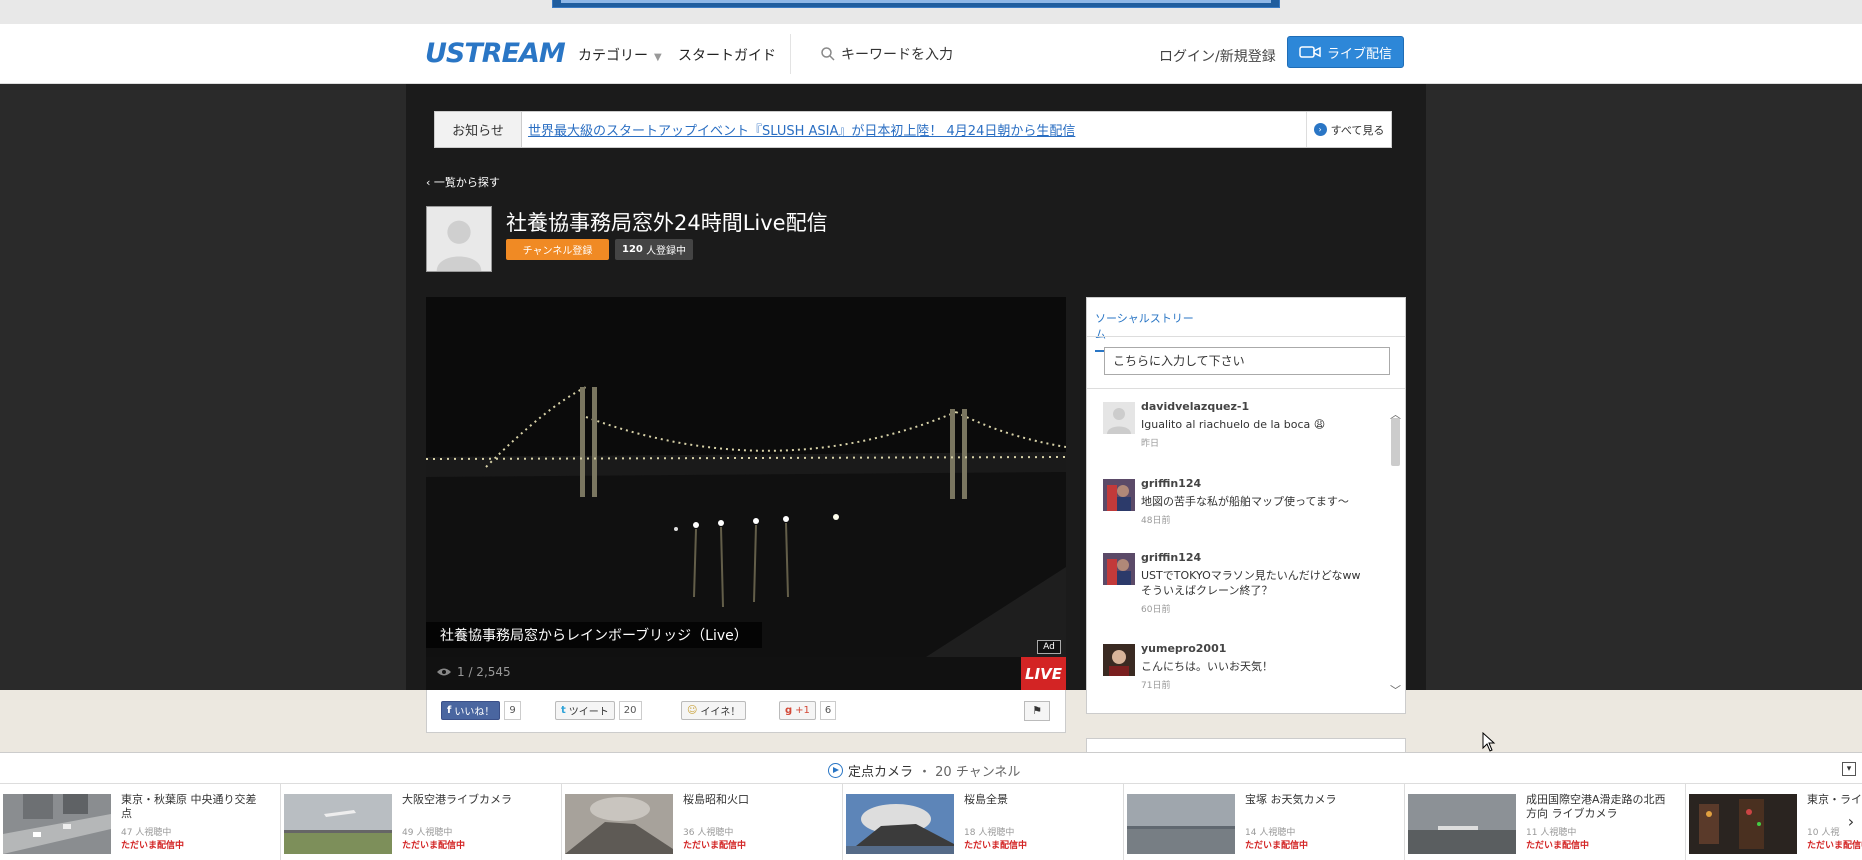 Image resolution: width=1862 pixels, height=860 pixels. I want to click on twitter-tweet: t ツイート 20, so click(598, 710).